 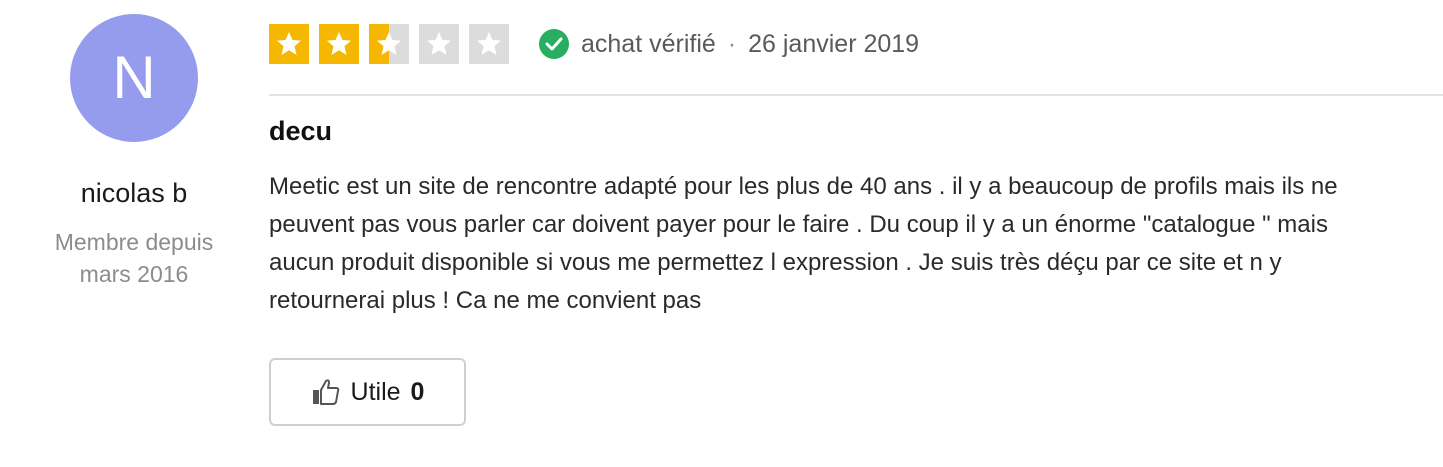 What do you see at coordinates (856, 95) in the screenshot?
I see `divider` at bounding box center [856, 95].